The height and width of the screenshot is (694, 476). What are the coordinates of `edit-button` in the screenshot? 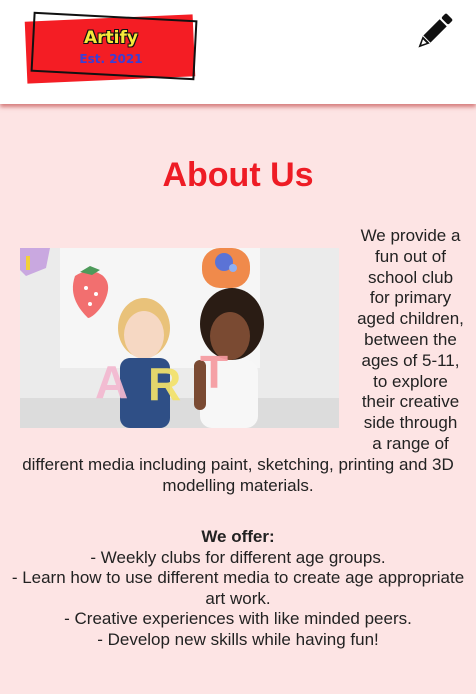 It's located at (434, 32).